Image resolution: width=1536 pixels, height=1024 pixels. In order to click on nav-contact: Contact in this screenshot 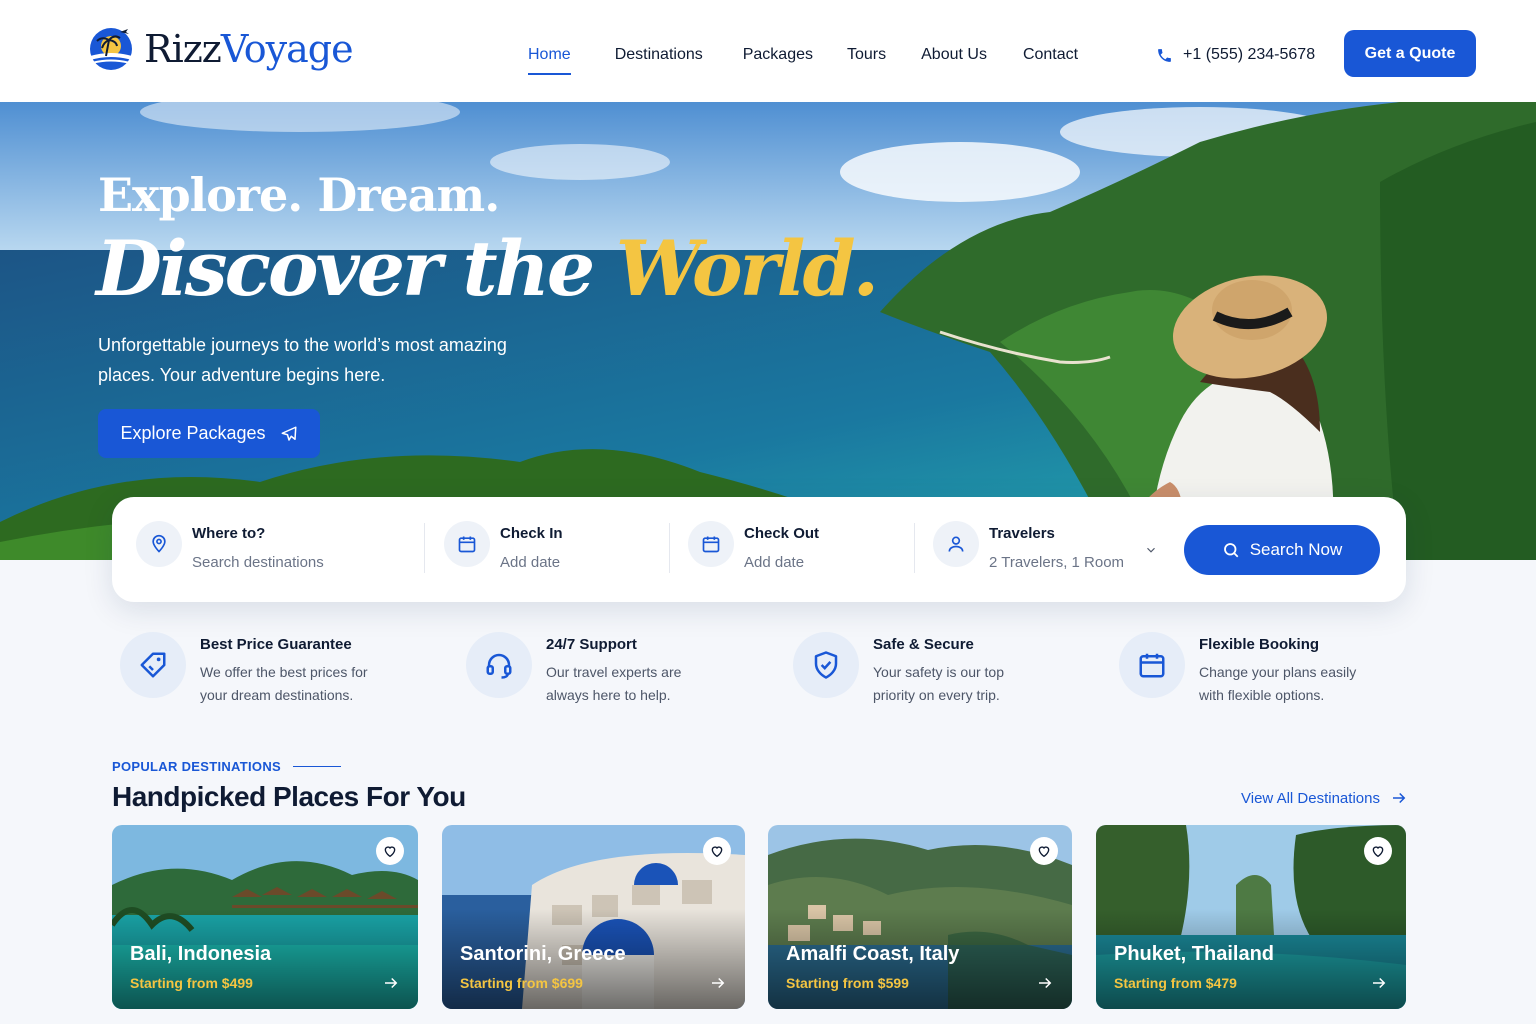, I will do `click(1050, 55)`.